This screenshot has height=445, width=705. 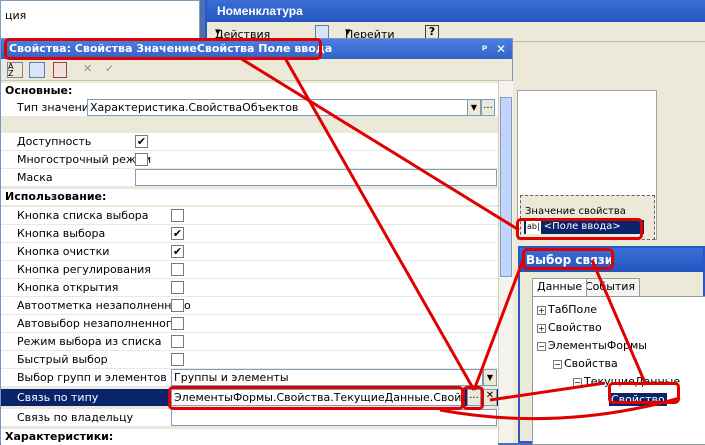 What do you see at coordinates (490, 377) in the screenshot?
I see `groups-dropdown-icon: ▼` at bounding box center [490, 377].